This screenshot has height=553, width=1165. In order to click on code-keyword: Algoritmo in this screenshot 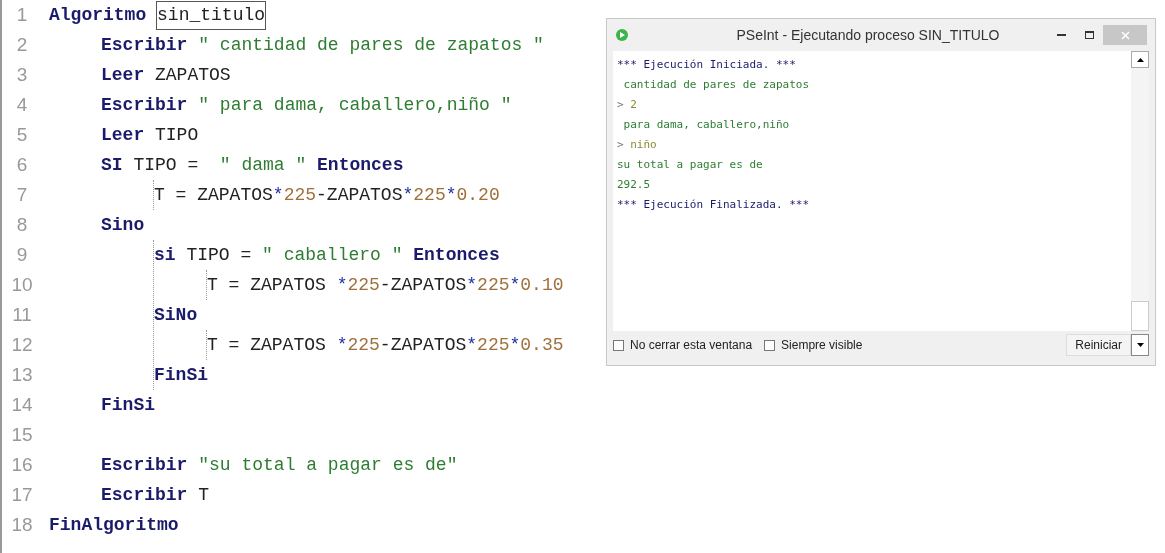, I will do `click(98, 15)`.